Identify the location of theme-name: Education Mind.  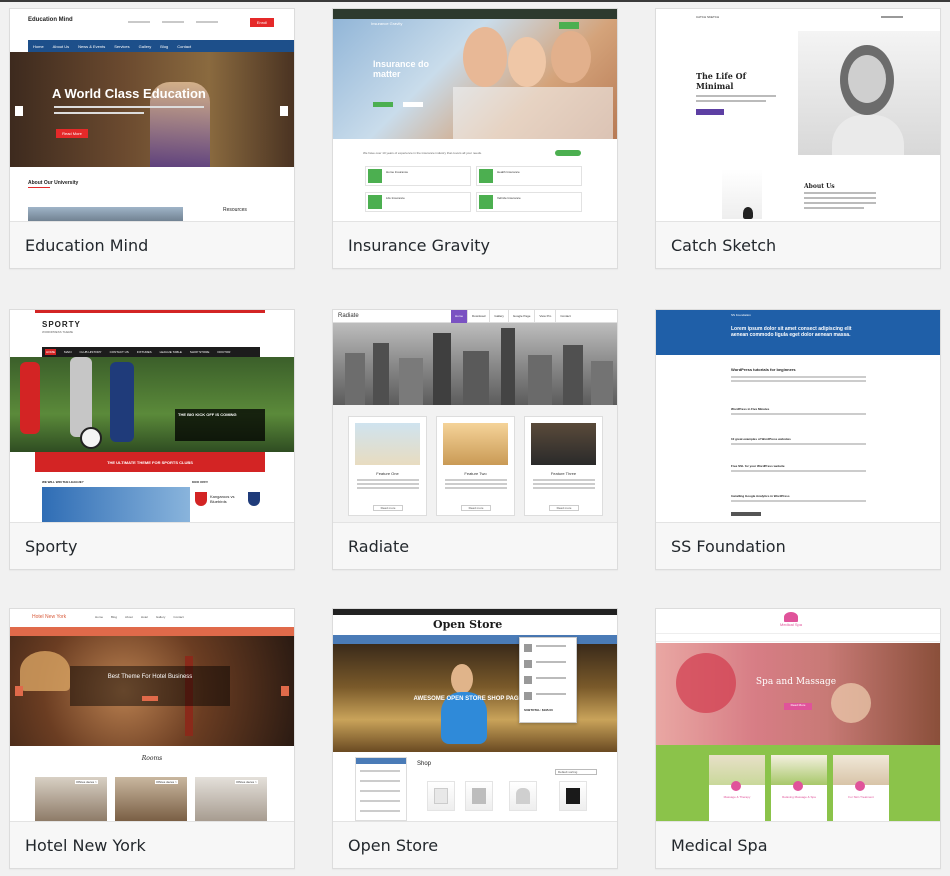
(87, 245).